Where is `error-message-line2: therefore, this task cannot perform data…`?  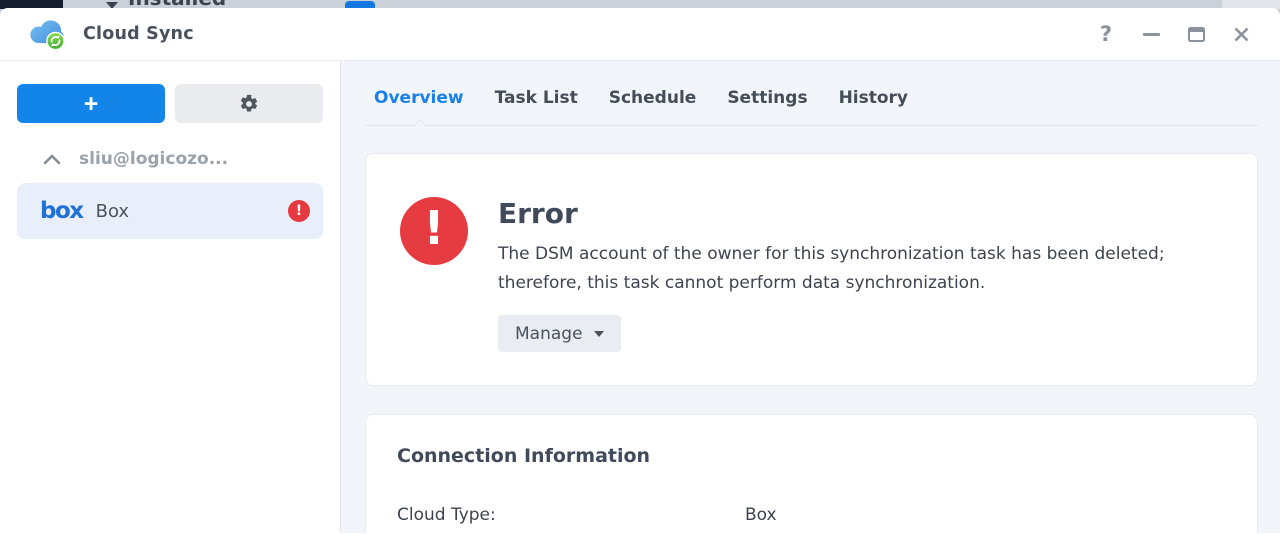 error-message-line2: therefore, this task cannot perform data… is located at coordinates (742, 283).